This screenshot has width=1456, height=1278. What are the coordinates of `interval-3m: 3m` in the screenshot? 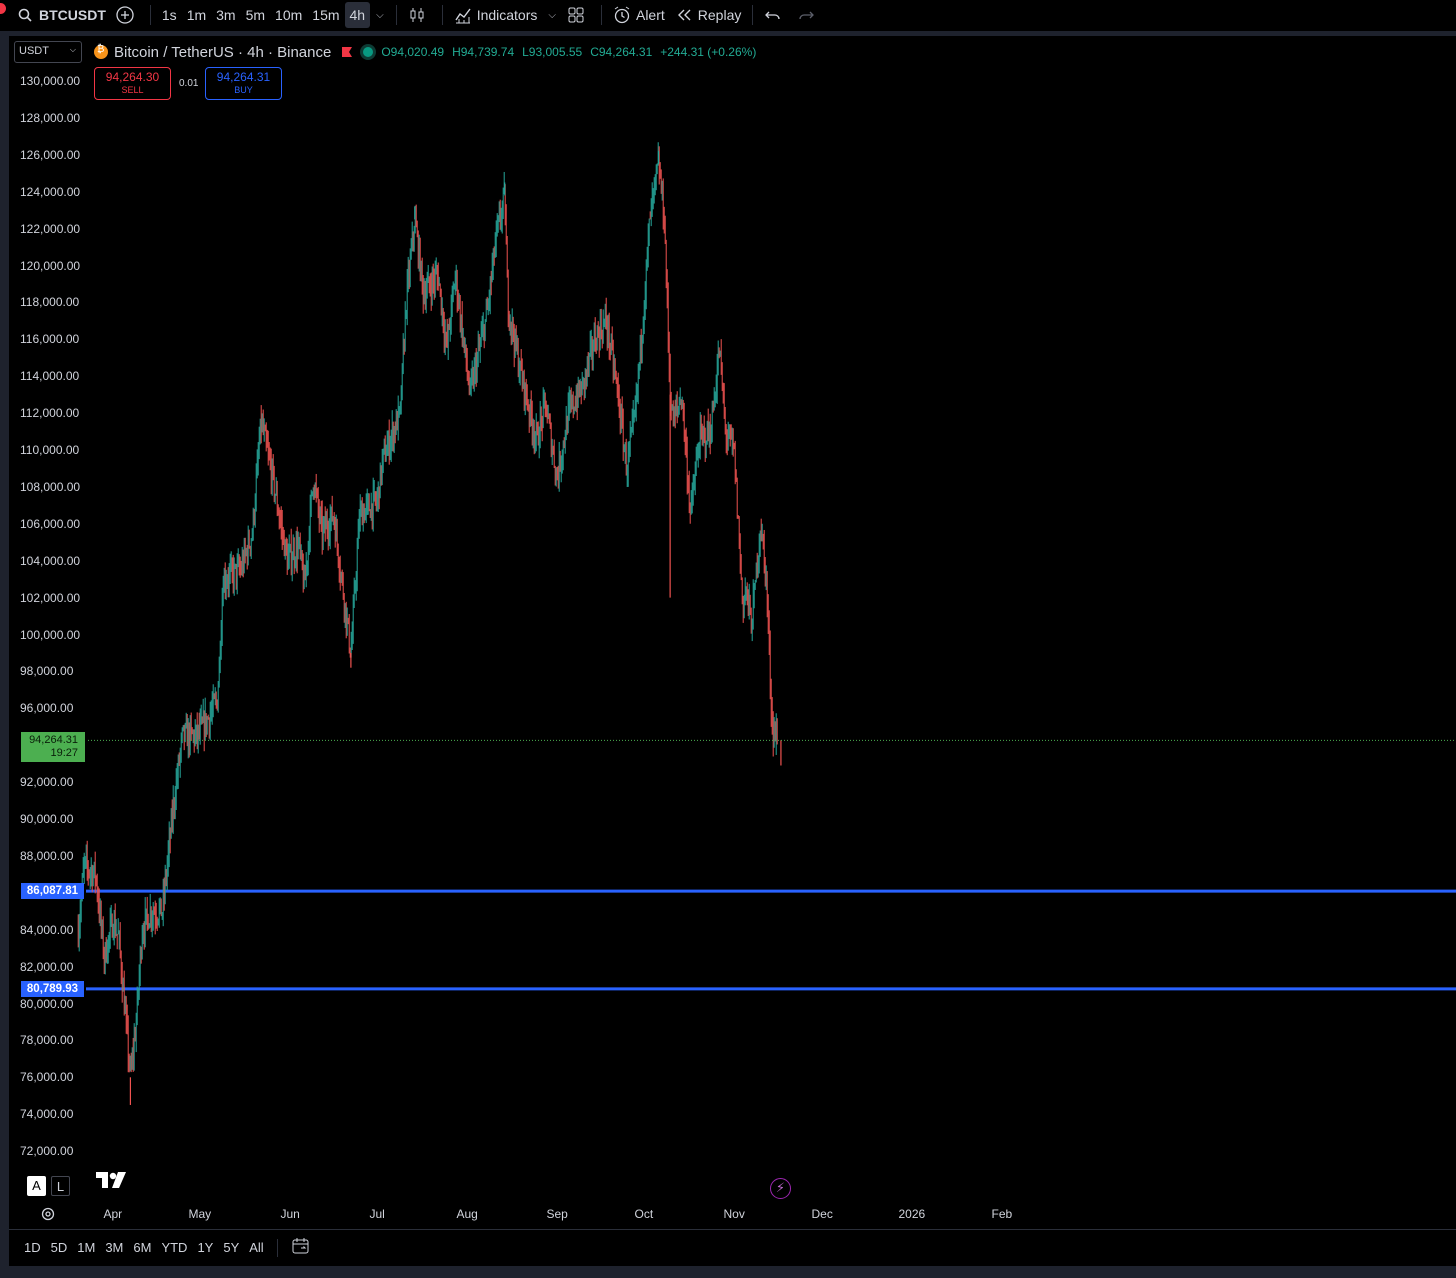 It's located at (225, 15).